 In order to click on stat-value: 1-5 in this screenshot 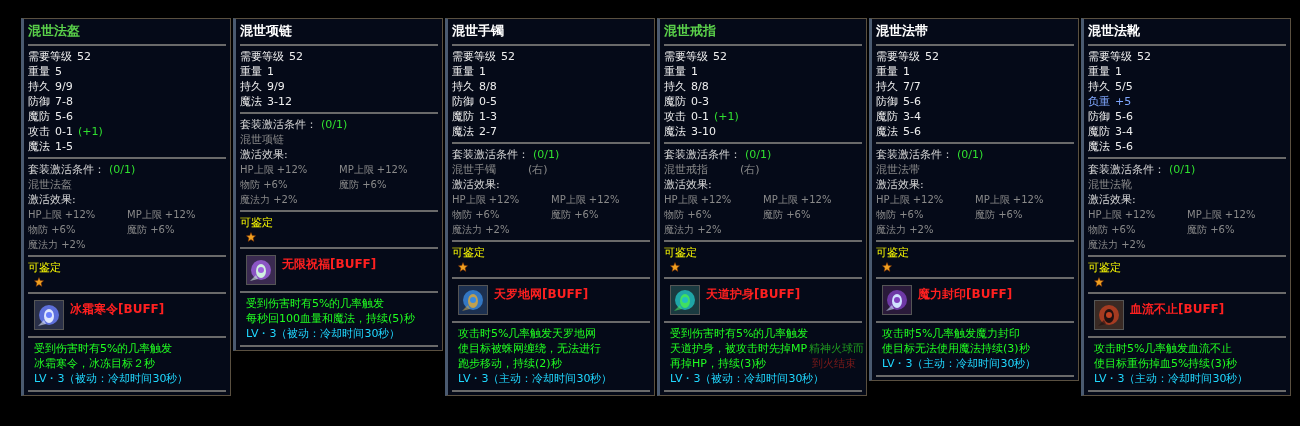, I will do `click(64, 146)`.